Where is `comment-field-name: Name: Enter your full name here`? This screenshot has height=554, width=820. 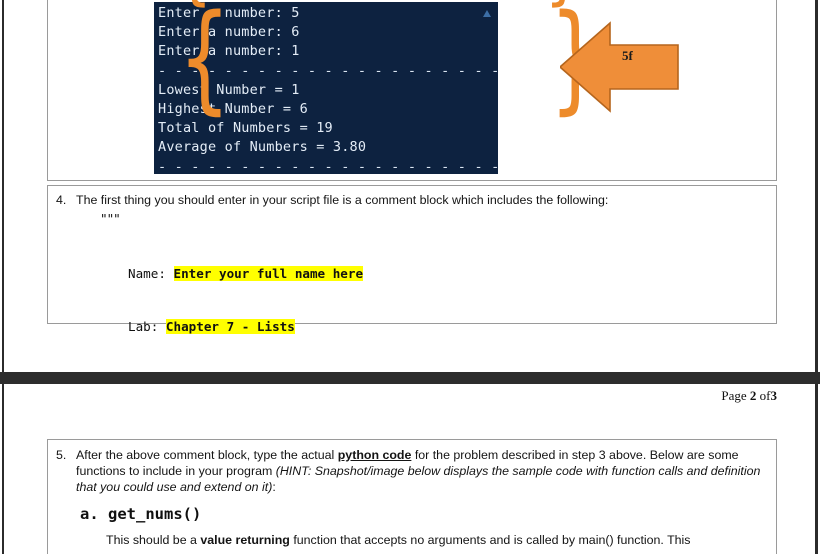
comment-field-name: Name: Enter your full name here is located at coordinates (452, 274).